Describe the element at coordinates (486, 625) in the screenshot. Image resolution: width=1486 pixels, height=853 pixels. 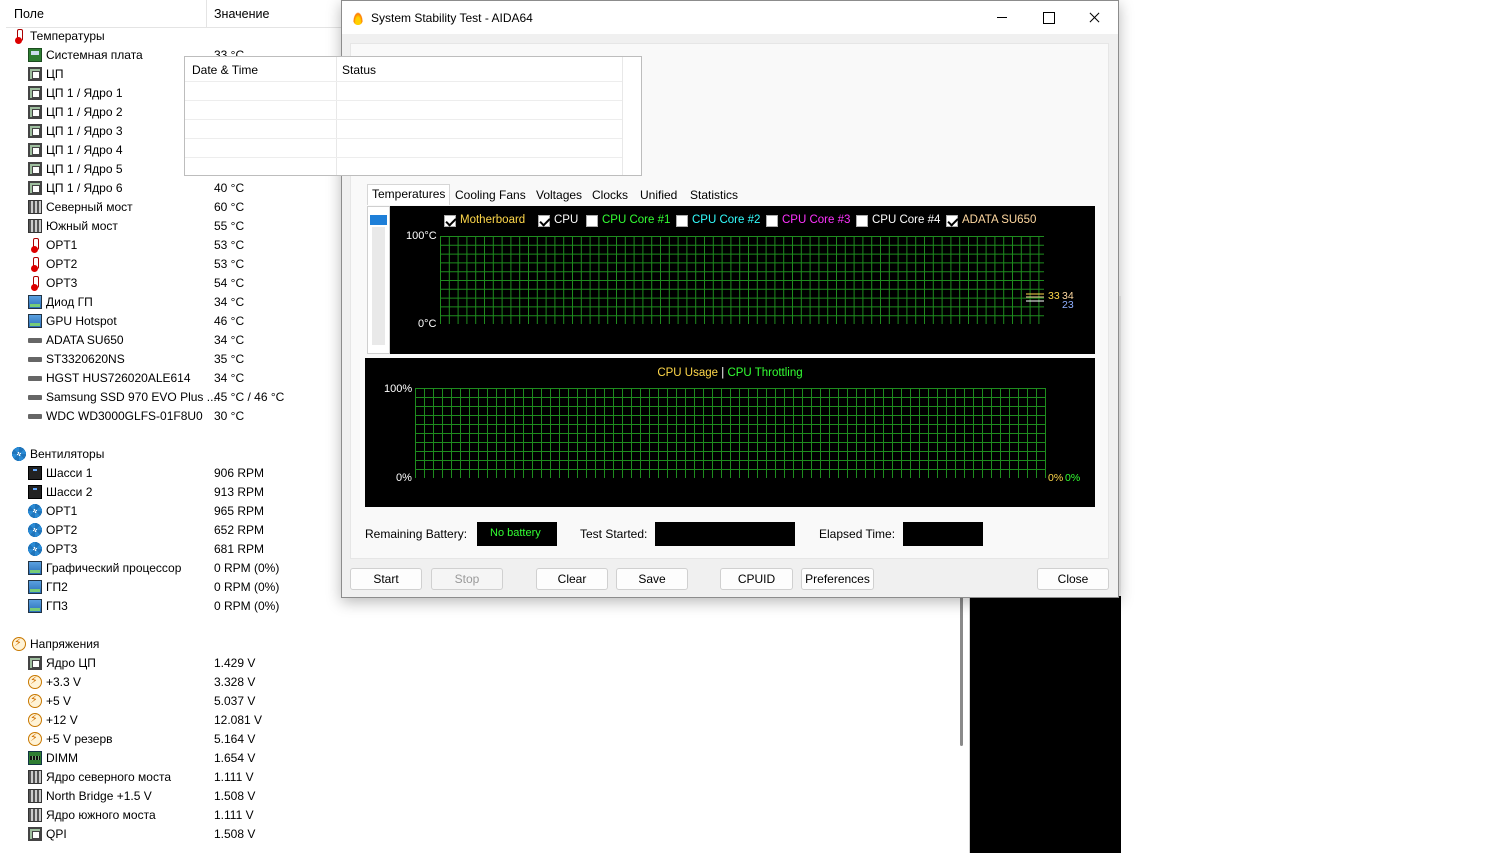
I see `sensor-spacer` at that location.